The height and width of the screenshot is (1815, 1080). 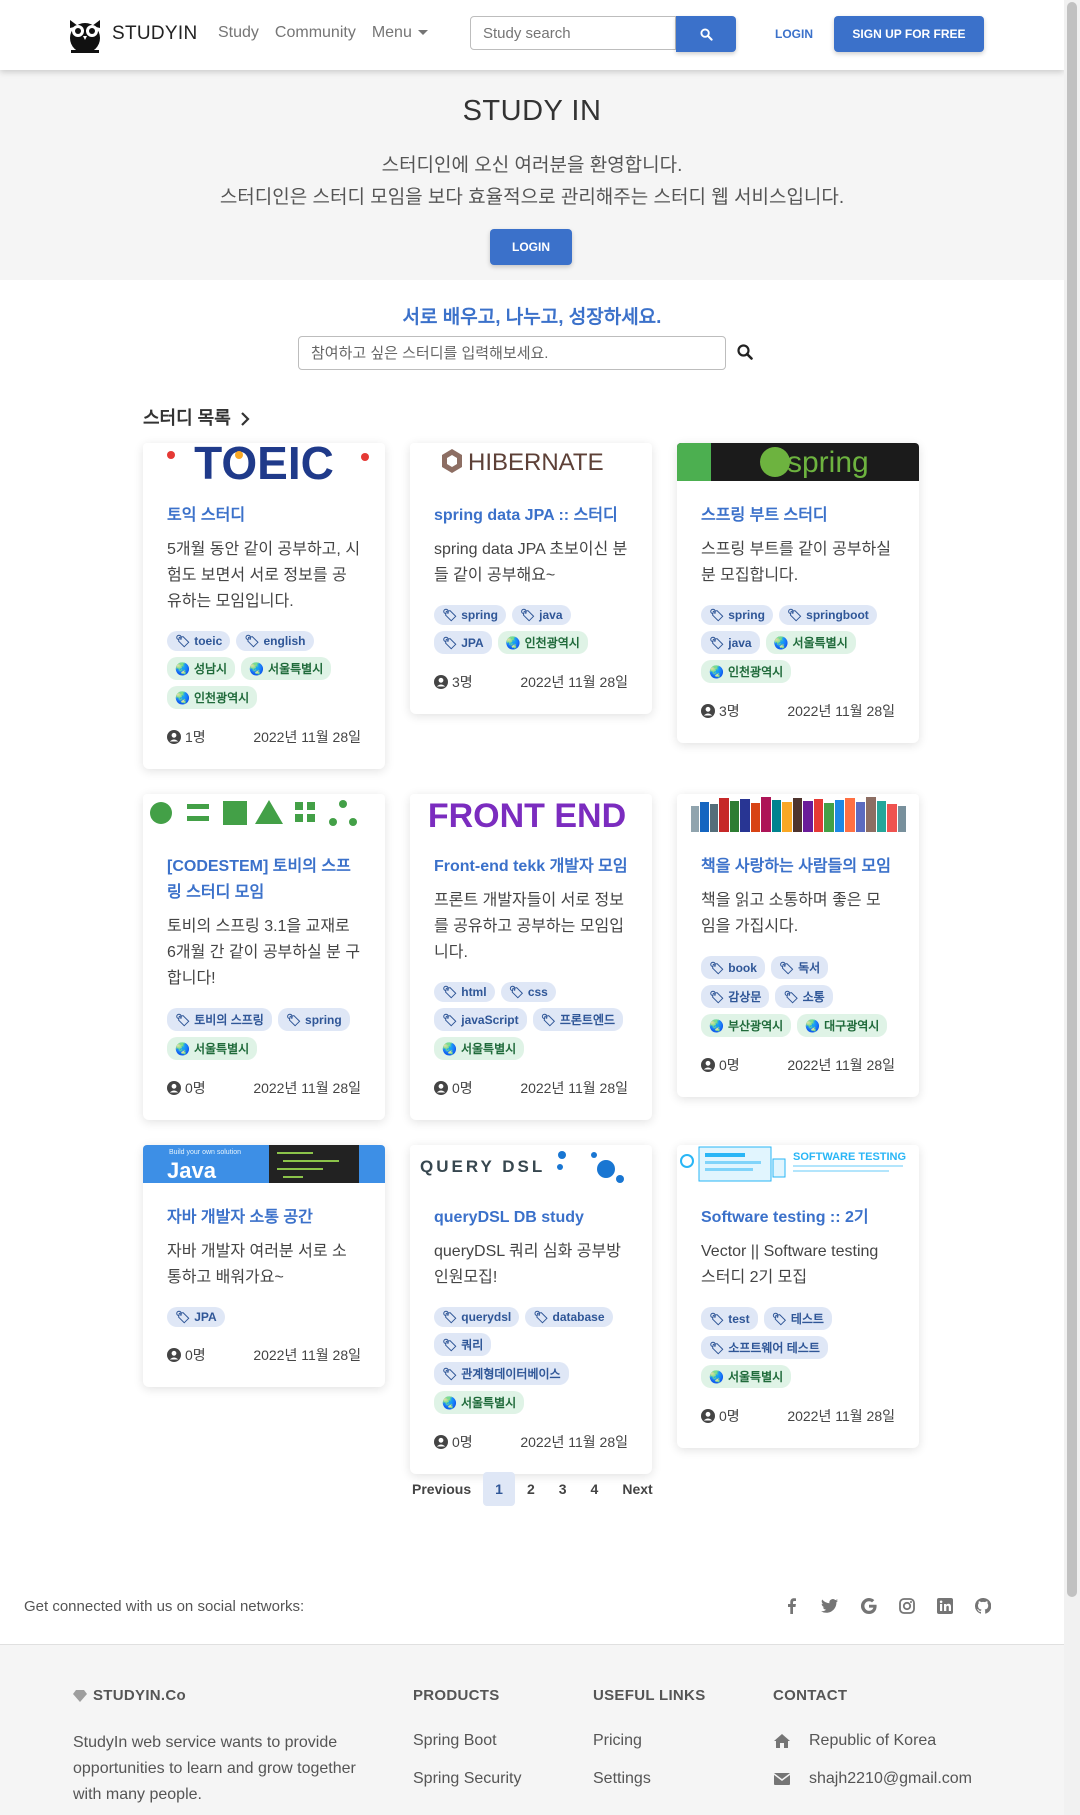 I want to click on tag-badge: 🏷 토비의 스프링, so click(x=219, y=1019).